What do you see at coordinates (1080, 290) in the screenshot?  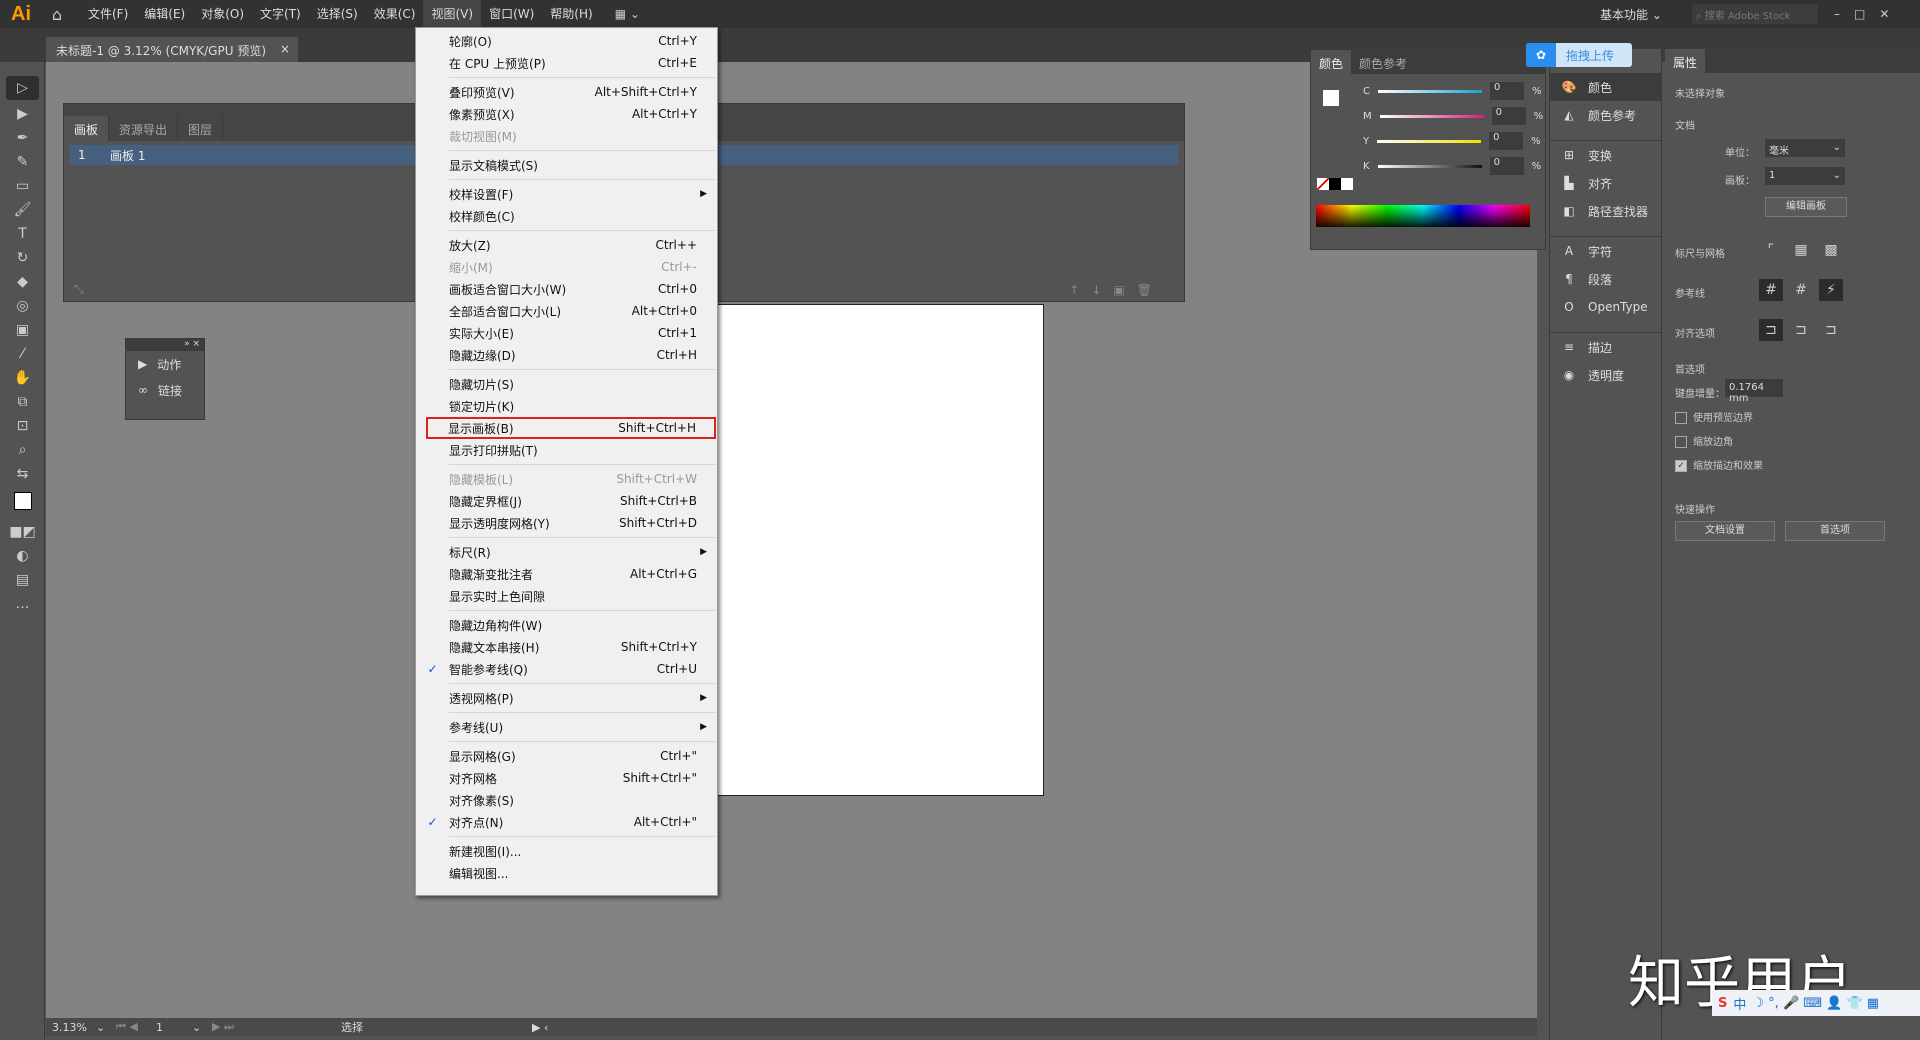 I see `move-up-icon: ↑` at bounding box center [1080, 290].